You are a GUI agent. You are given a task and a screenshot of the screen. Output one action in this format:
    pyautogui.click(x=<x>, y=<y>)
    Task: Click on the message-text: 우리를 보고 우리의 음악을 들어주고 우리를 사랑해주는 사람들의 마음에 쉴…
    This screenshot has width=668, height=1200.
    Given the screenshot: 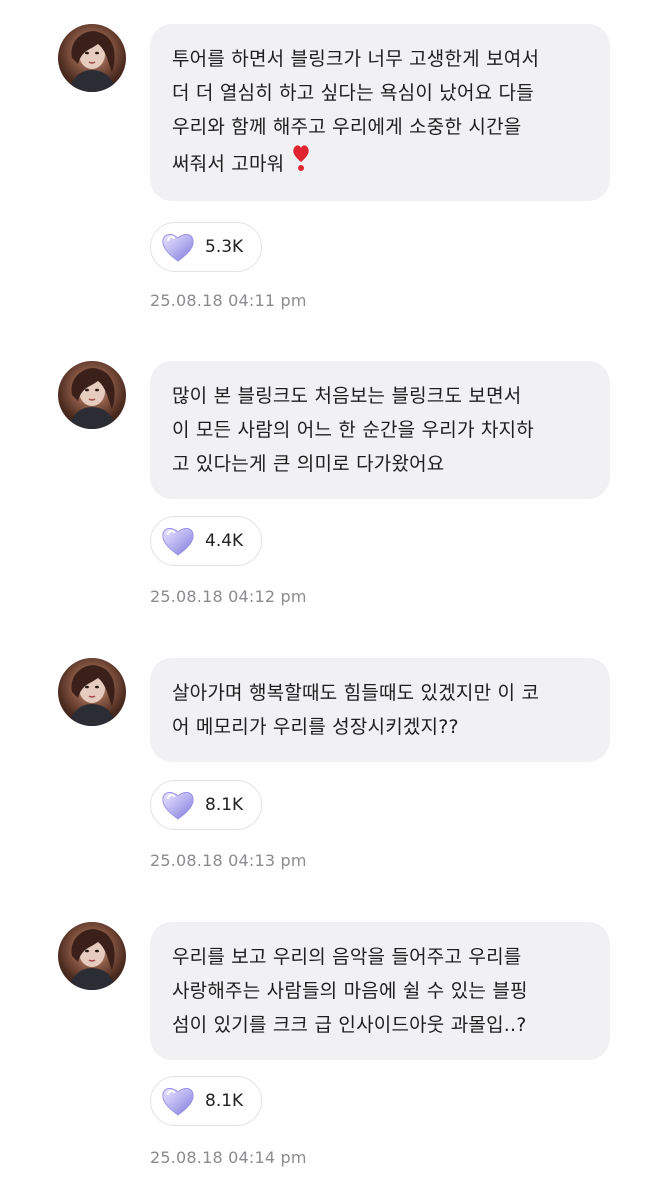 What is the action you would take?
    pyautogui.click(x=350, y=991)
    